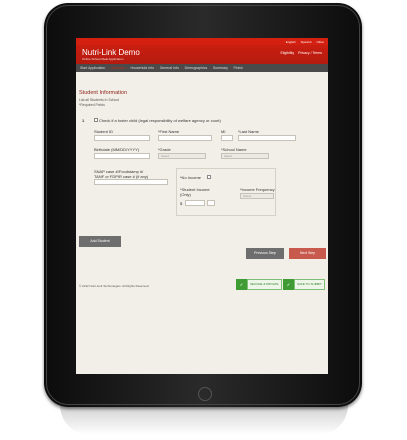 This screenshot has width=407, height=440. Describe the element at coordinates (190, 177) in the screenshot. I see `no-income-label: *No Income` at that location.